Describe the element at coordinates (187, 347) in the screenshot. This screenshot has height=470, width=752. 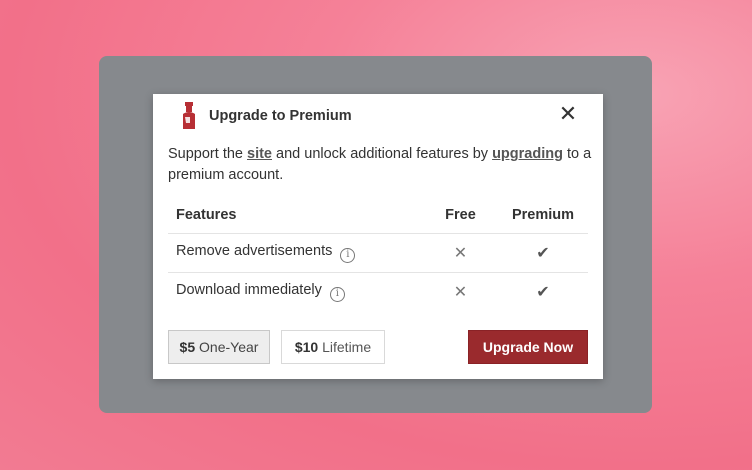
I see `one-year-price: $5` at that location.